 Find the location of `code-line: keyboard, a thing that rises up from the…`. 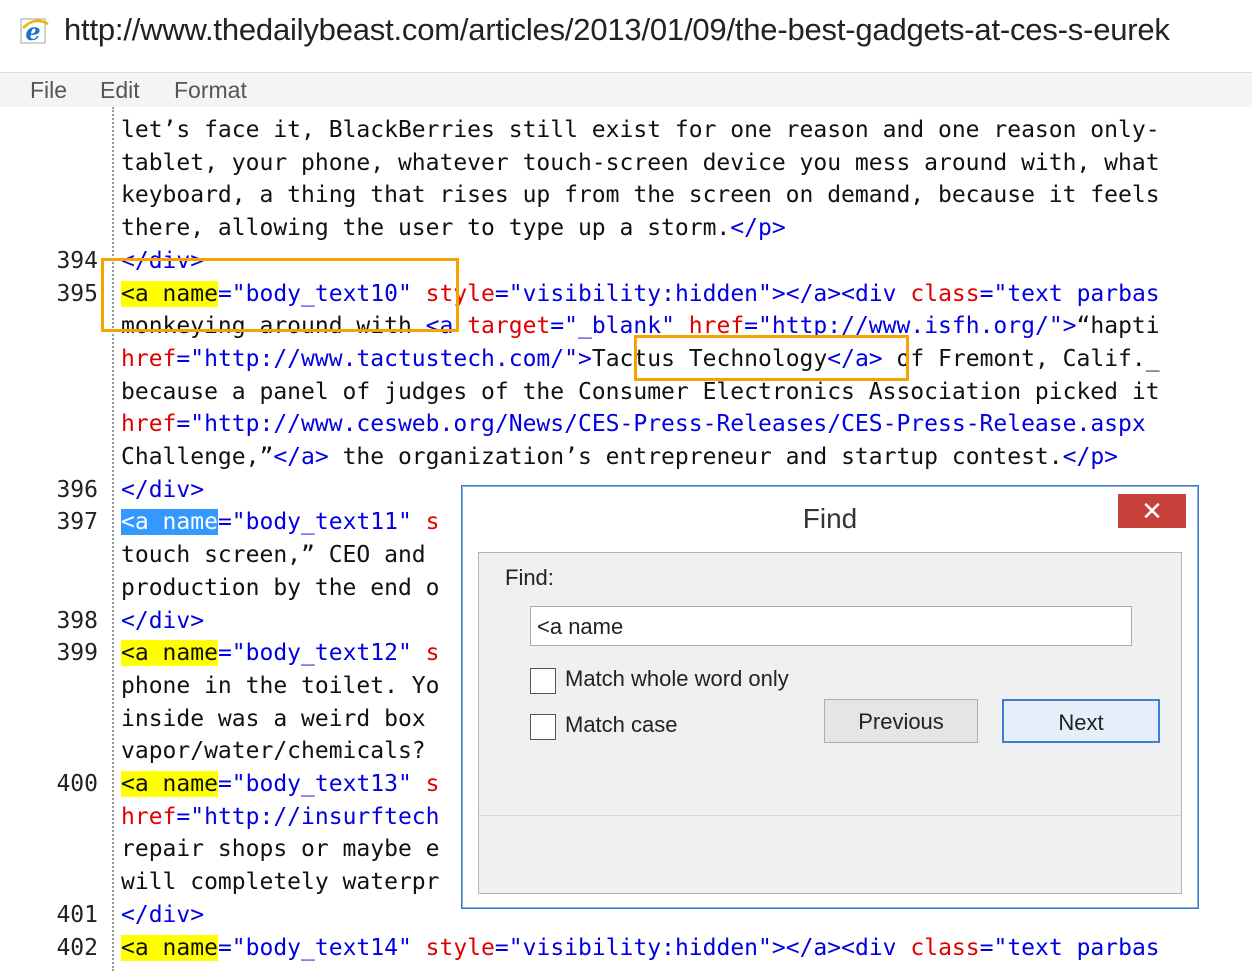

code-line: keyboard, a thing that rises up from the… is located at coordinates (626, 195).